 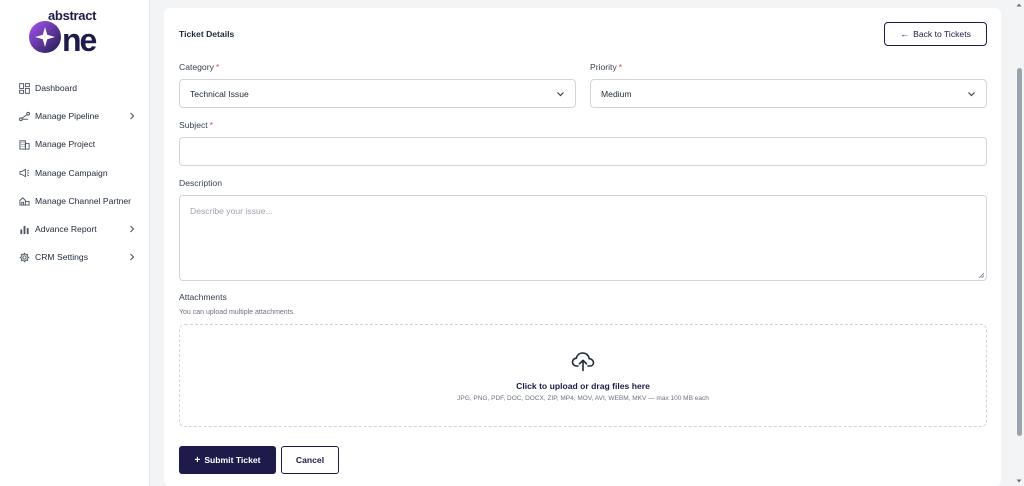 I want to click on svg-text: ne, so click(x=79, y=38).